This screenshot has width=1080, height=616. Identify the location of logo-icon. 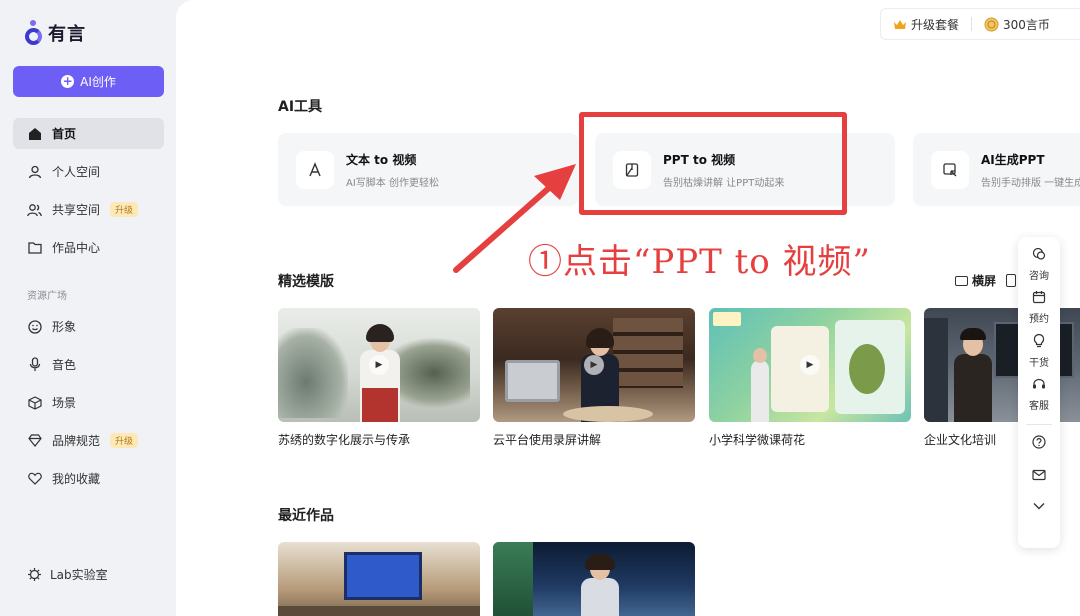
(34, 33).